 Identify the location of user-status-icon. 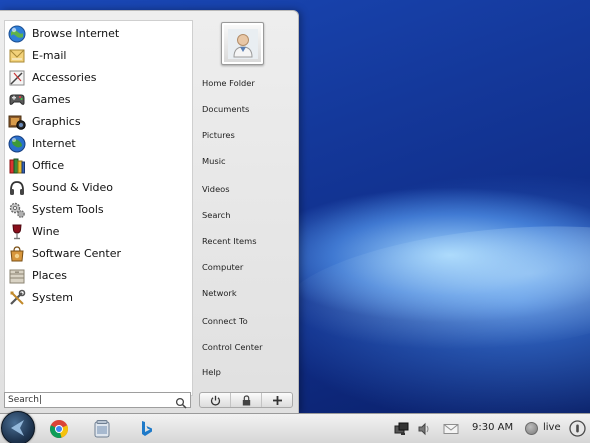
(531, 428).